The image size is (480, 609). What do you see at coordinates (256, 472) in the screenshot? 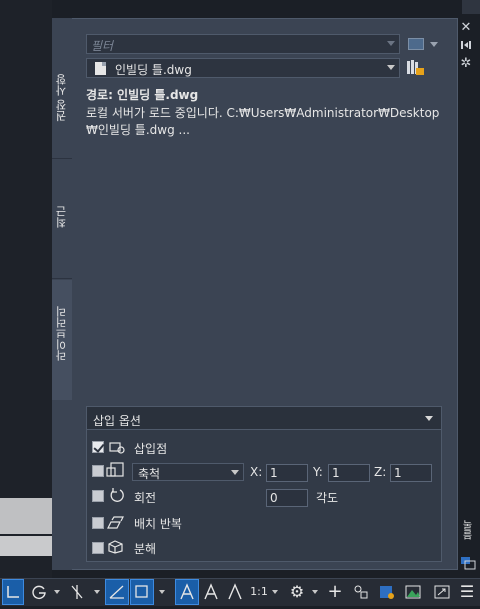
I see `scale-x-label: X:` at bounding box center [256, 472].